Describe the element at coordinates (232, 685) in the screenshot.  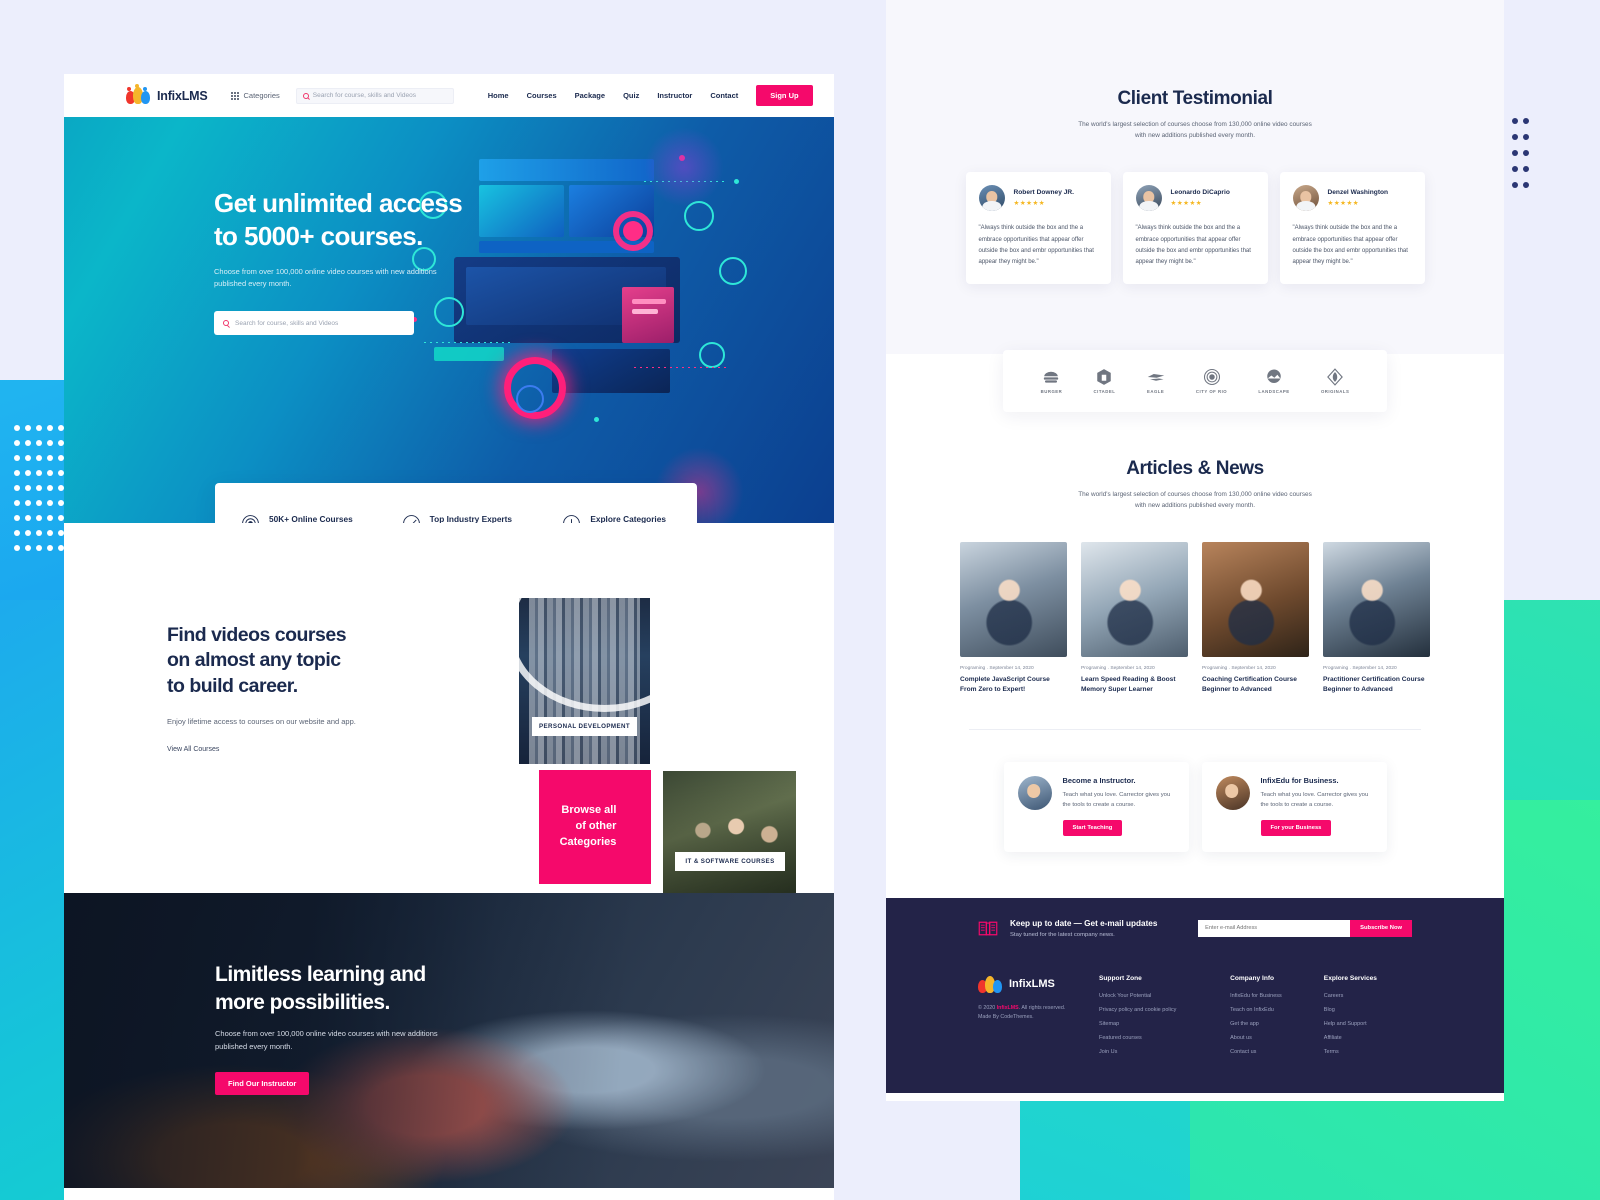
I see `find-heading-line3: to build career.` at that location.